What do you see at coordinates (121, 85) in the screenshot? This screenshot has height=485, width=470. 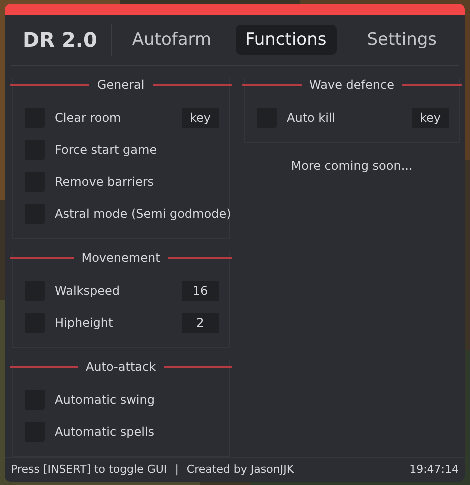 I see `section-title: General` at bounding box center [121, 85].